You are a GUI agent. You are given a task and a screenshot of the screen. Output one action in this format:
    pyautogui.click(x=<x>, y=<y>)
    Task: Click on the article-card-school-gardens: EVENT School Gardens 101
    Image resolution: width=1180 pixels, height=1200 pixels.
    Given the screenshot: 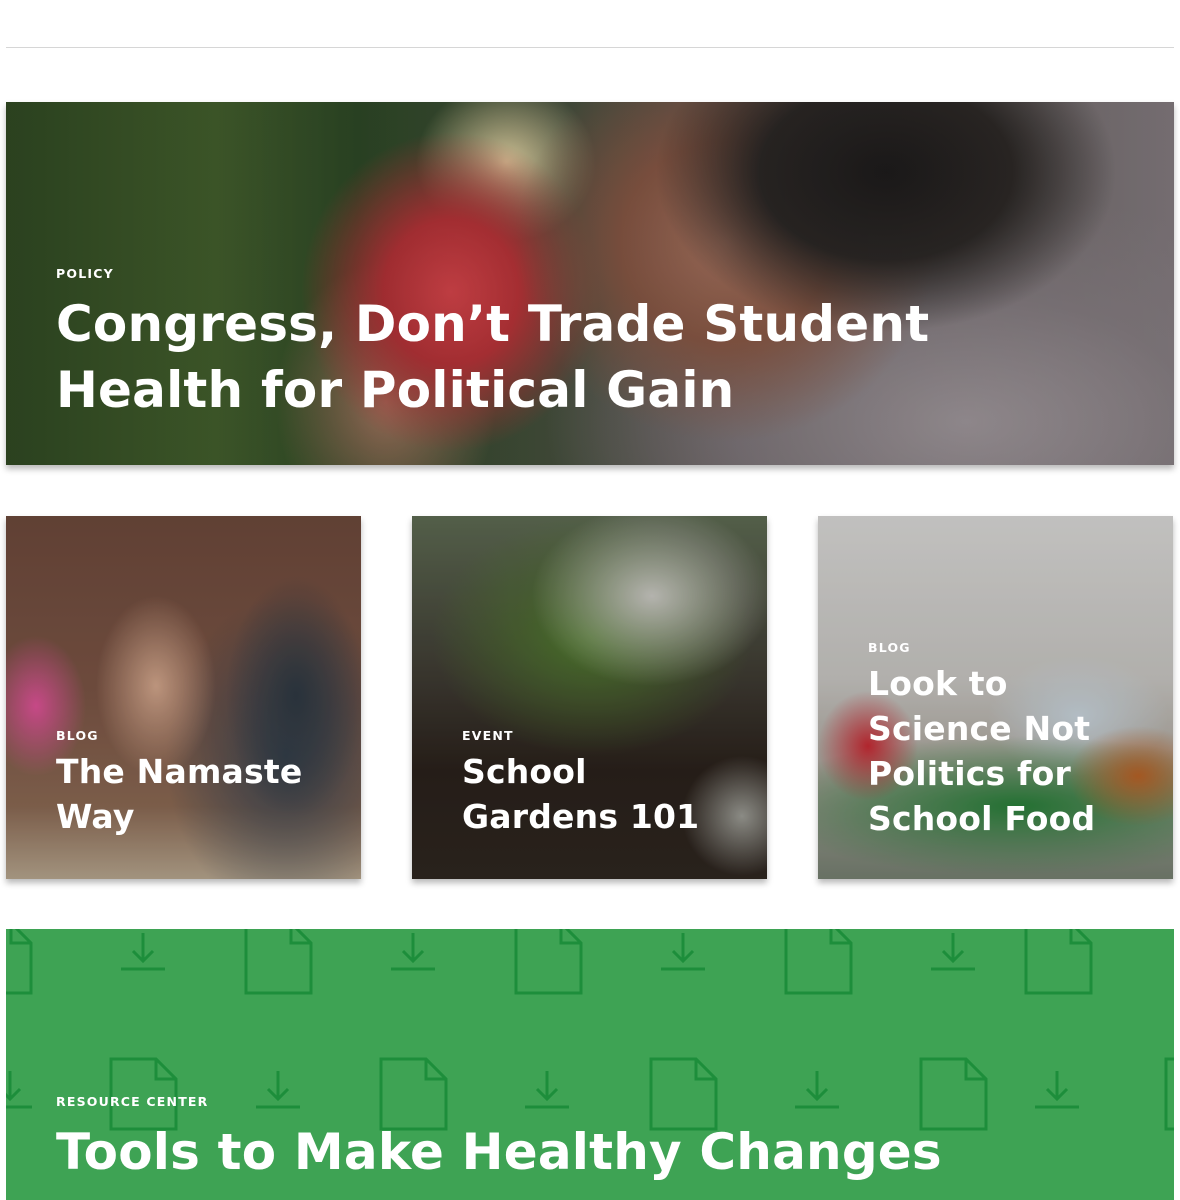 What is the action you would take?
    pyautogui.click(x=589, y=697)
    